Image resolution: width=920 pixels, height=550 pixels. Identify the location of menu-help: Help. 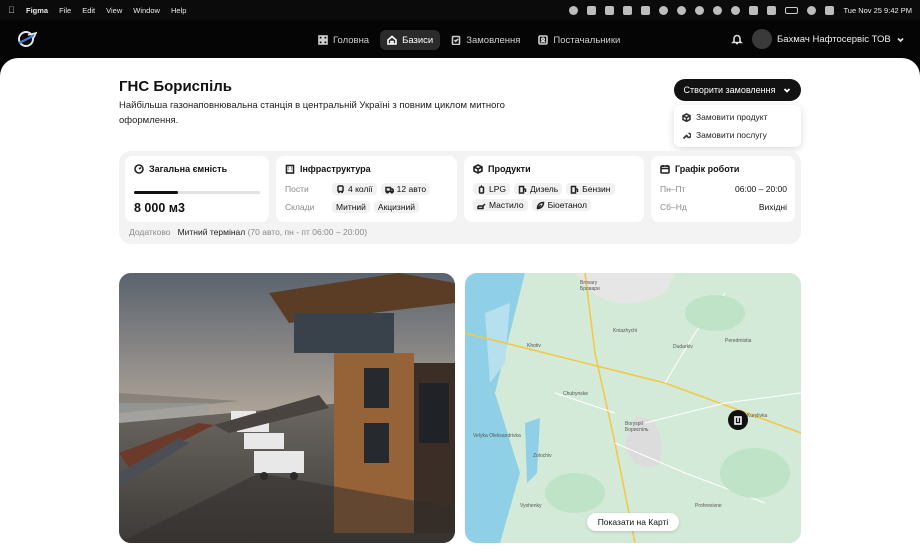
(178, 10).